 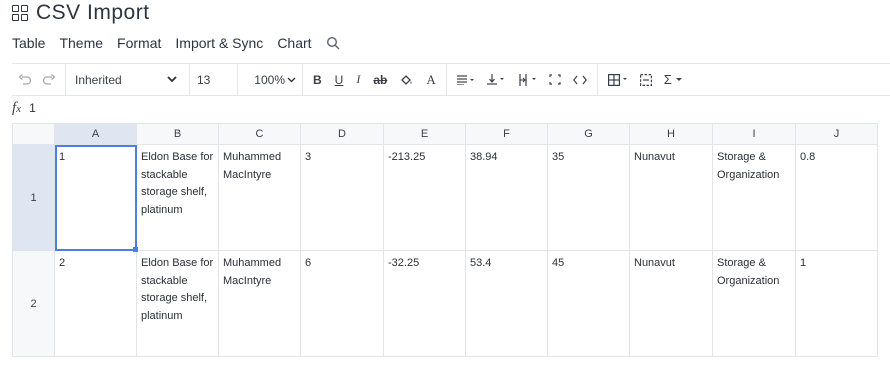 What do you see at coordinates (342, 197) in the screenshot?
I see `cell: 3` at bounding box center [342, 197].